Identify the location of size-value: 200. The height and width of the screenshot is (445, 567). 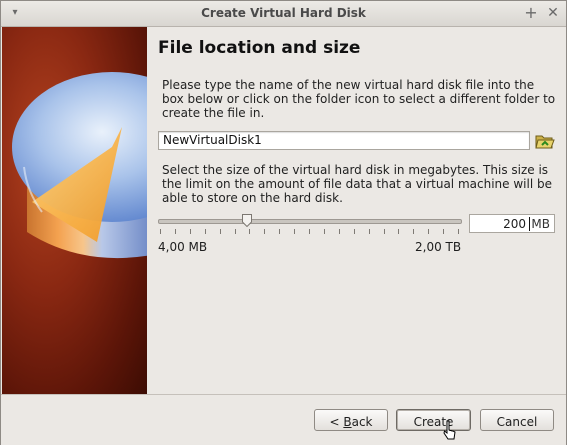
(514, 224).